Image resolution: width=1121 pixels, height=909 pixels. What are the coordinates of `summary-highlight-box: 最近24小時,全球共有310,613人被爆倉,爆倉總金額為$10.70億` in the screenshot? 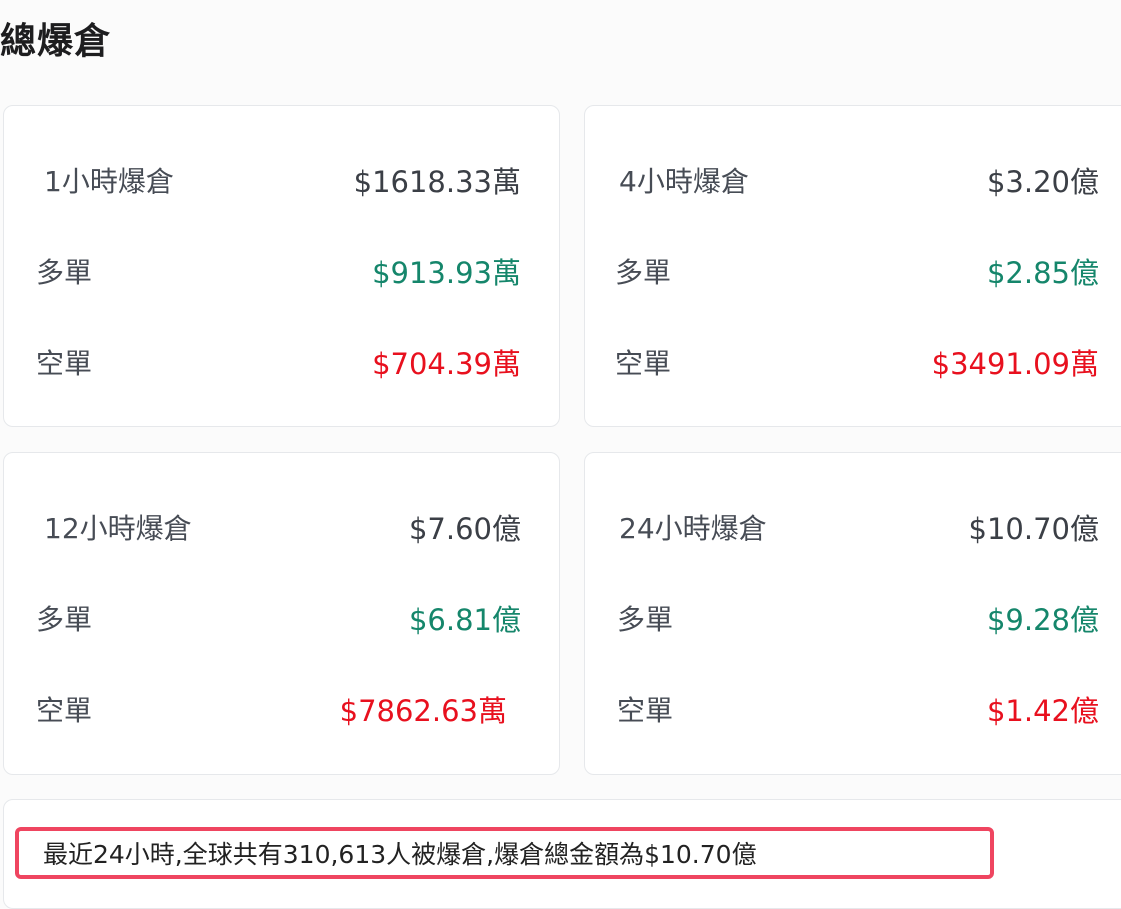 It's located at (504, 853).